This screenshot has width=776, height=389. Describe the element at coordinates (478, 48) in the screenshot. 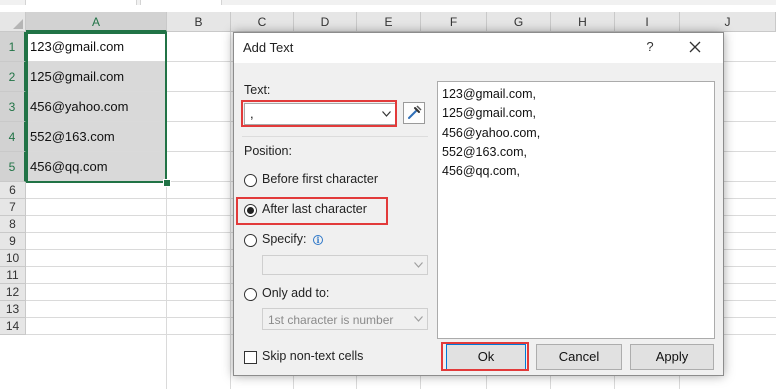

I see `title-bar: Add Text ?` at that location.